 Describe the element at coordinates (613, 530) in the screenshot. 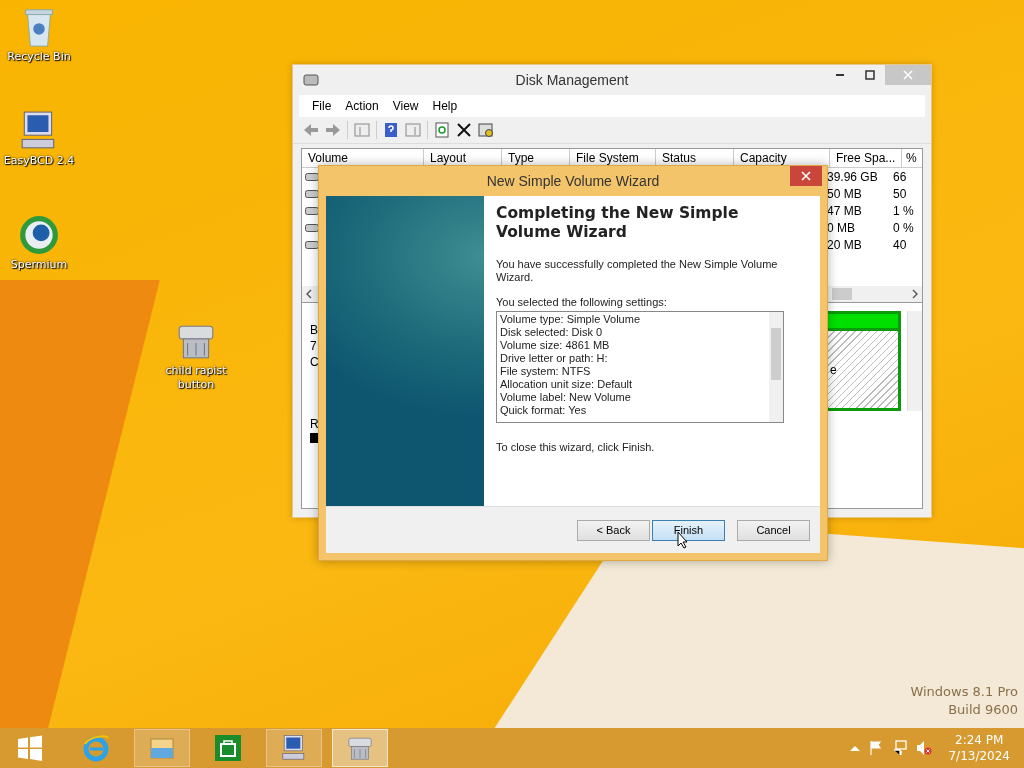

I see `dialog-button: < Back` at that location.